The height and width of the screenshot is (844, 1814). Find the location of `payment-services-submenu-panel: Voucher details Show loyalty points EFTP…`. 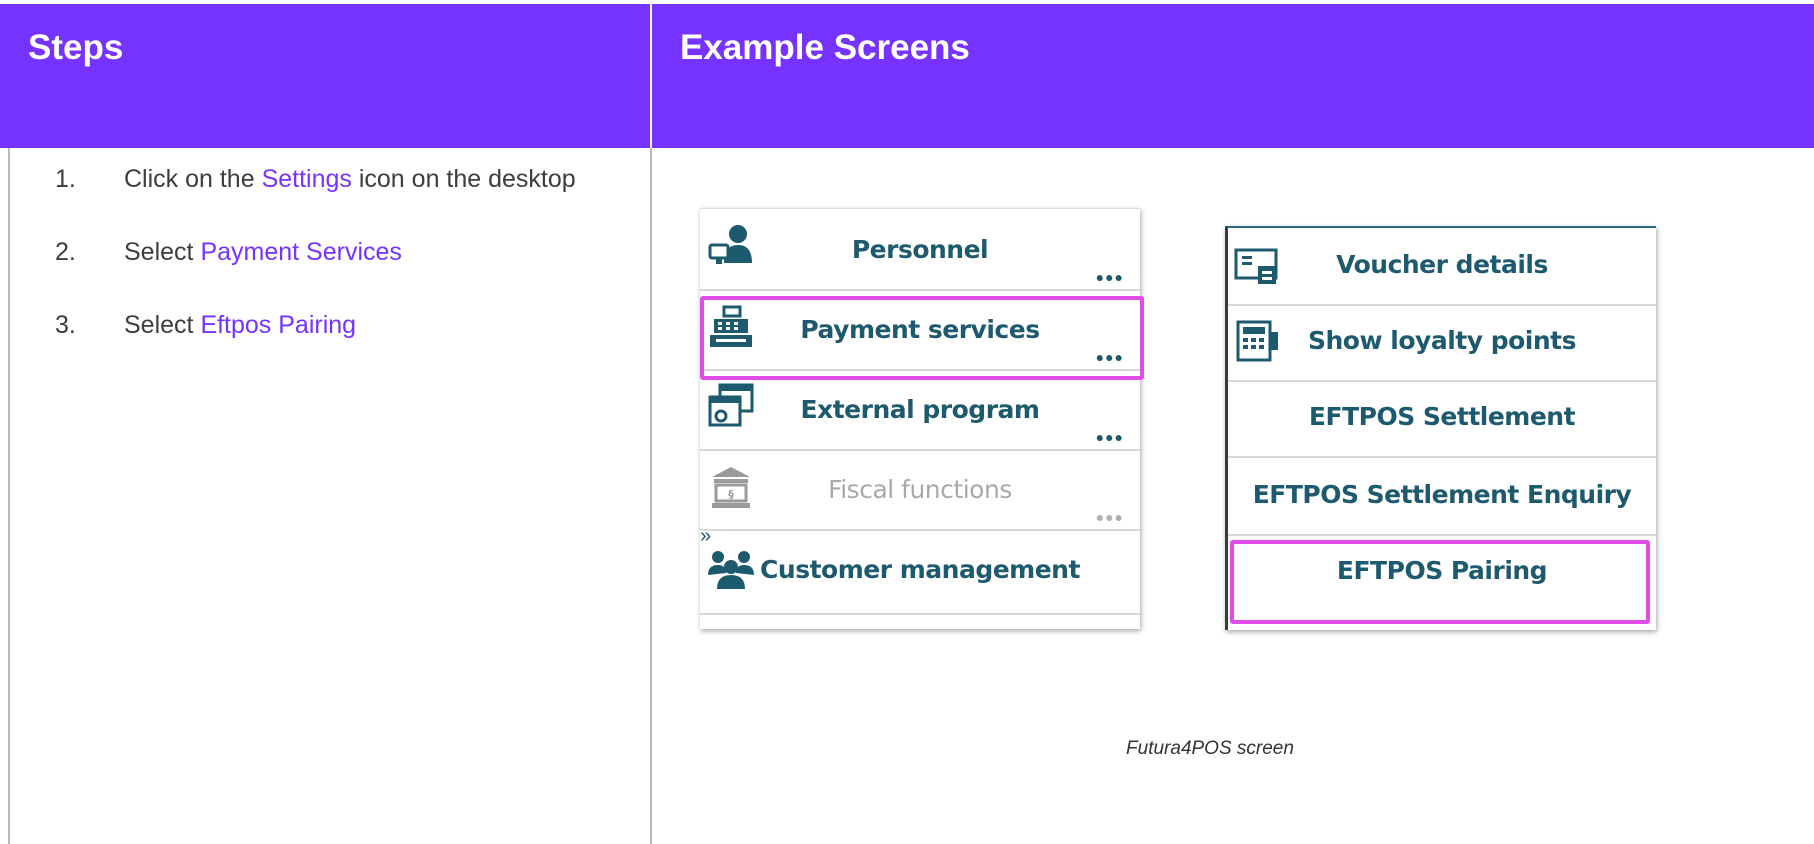

payment-services-submenu-panel: Voucher details Show loyalty points EFTP… is located at coordinates (1440, 428).